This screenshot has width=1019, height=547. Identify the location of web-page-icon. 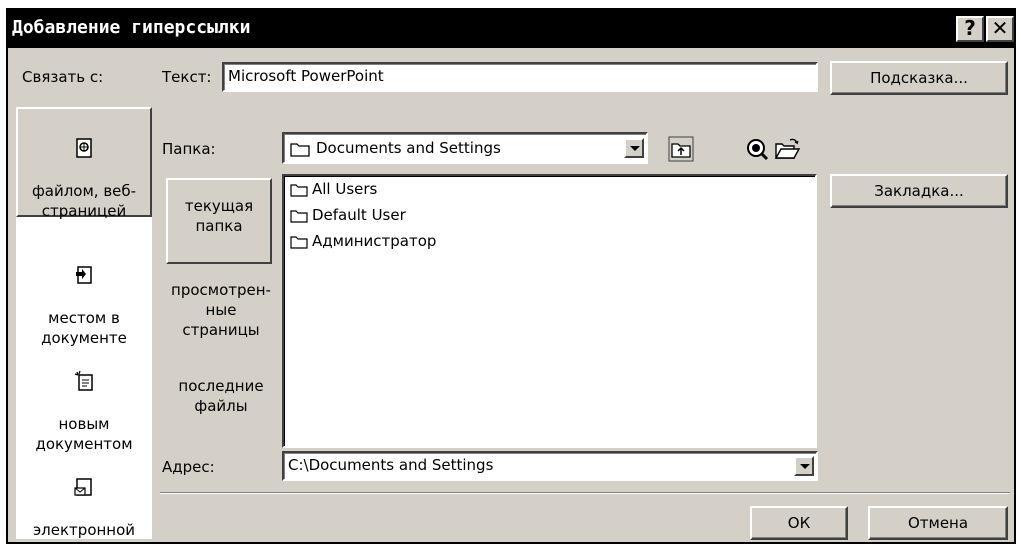
(84, 148).